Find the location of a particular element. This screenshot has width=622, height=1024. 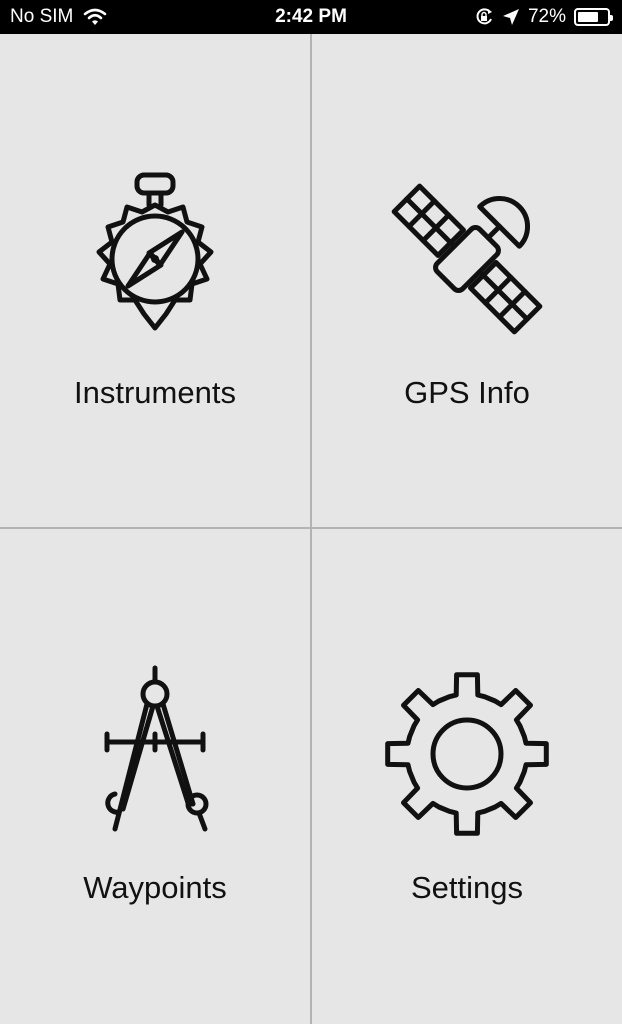

battery-percent: 72% is located at coordinates (546, 16).